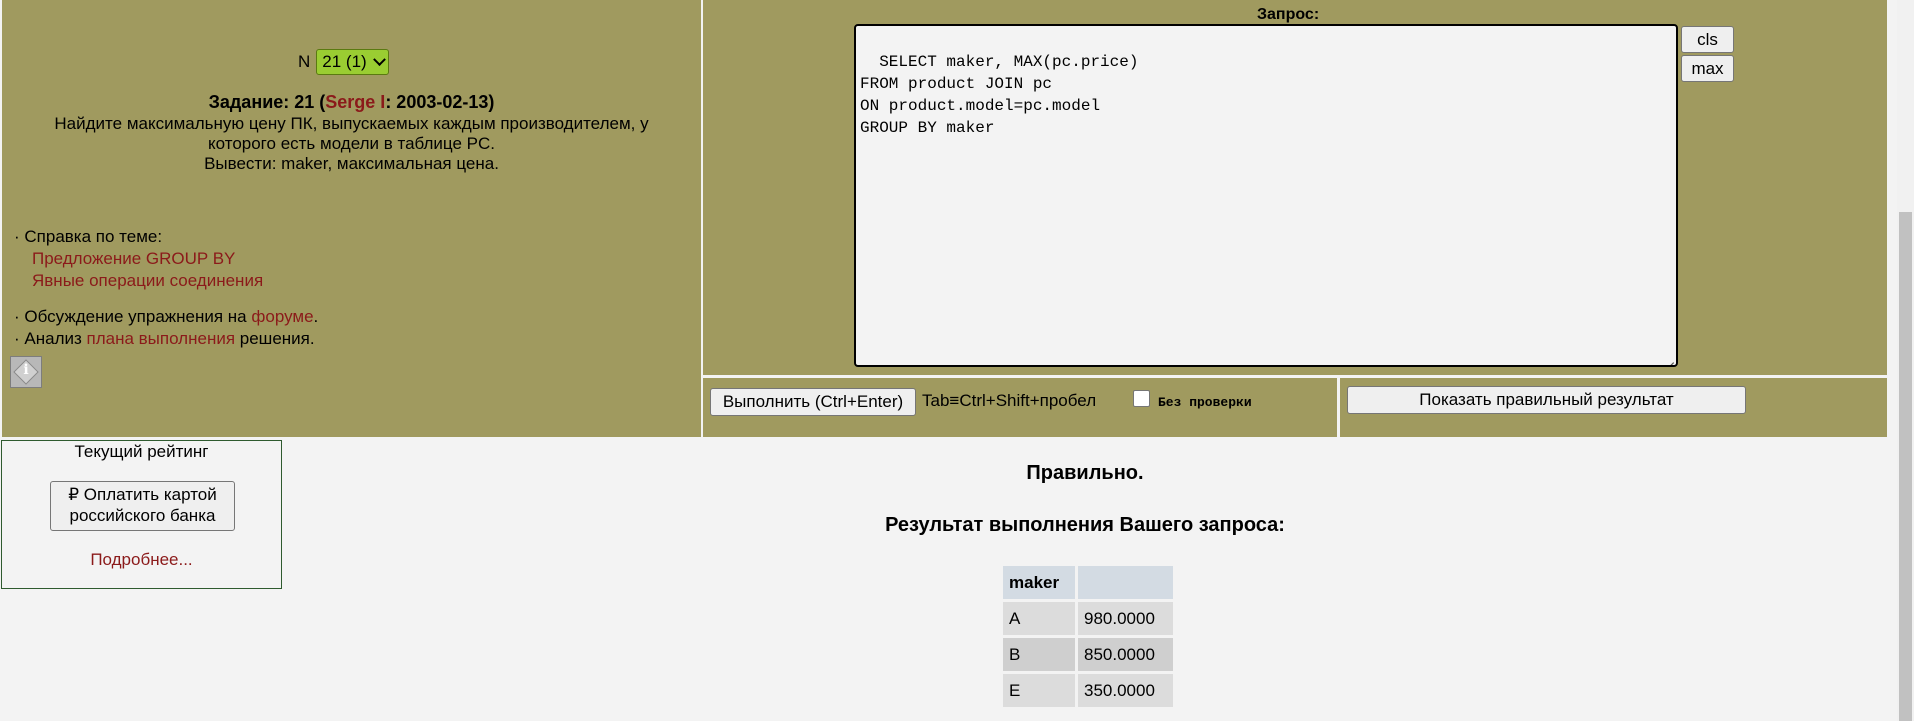  What do you see at coordinates (1039, 618) in the screenshot?
I see `cell-maker: A` at bounding box center [1039, 618].